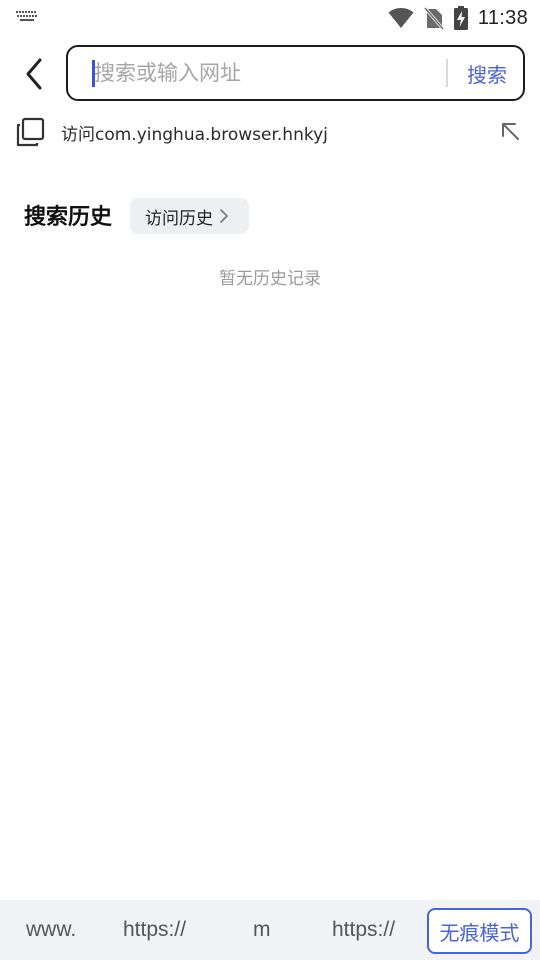 This screenshot has height=960, width=540. What do you see at coordinates (510, 132) in the screenshot?
I see `arrow-up-left-icon` at bounding box center [510, 132].